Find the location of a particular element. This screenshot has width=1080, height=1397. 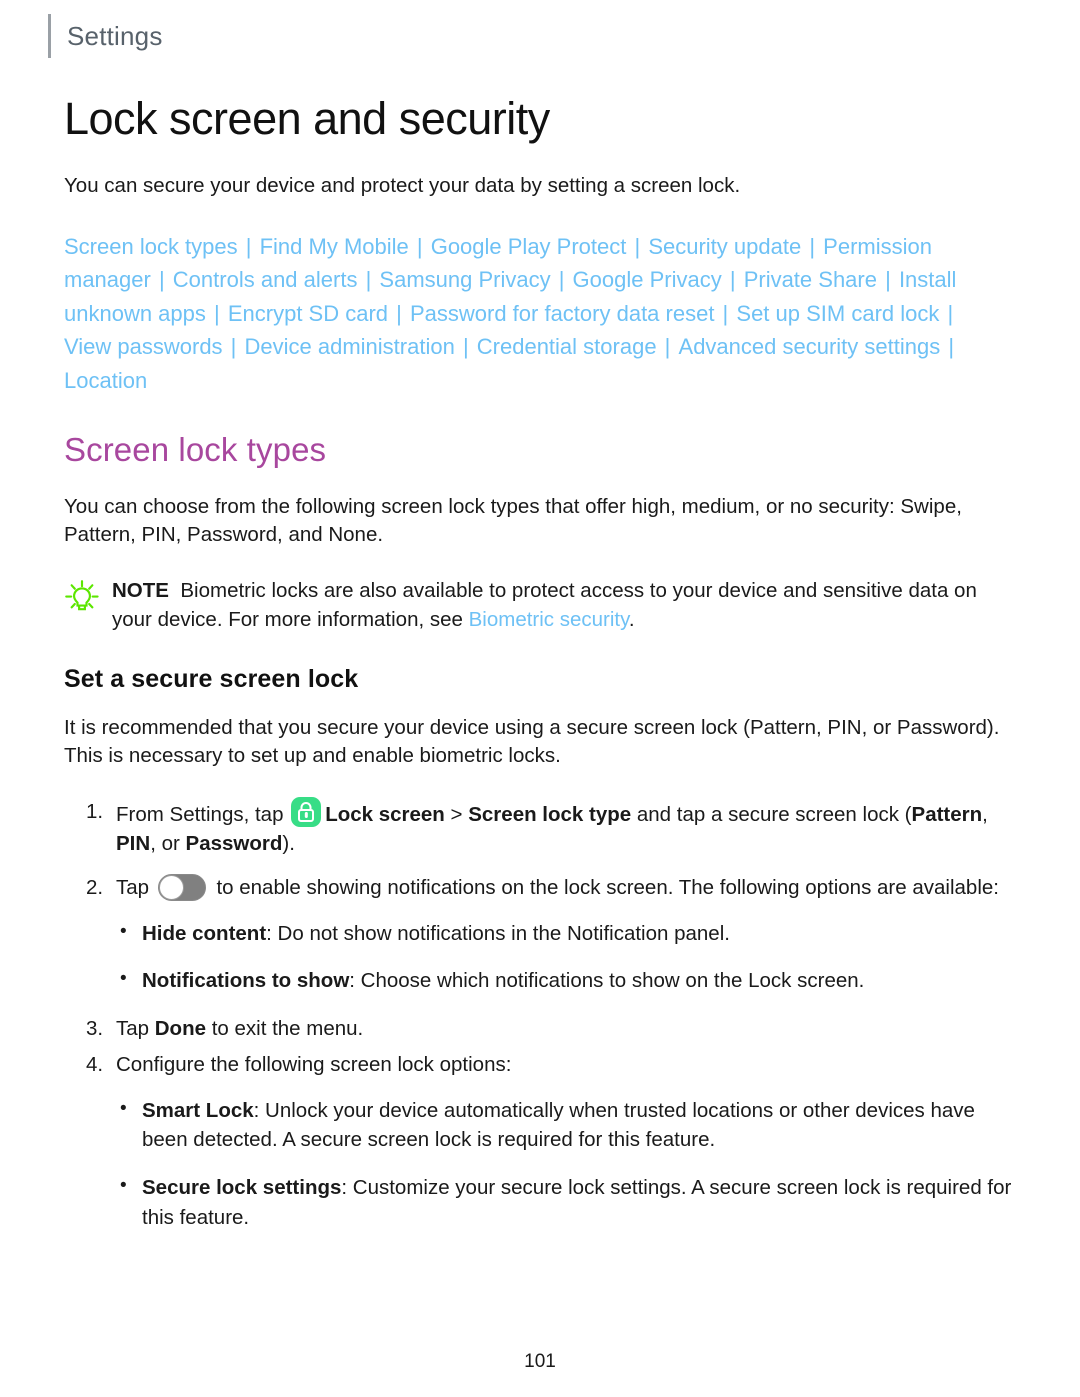

step3-bold-done: Done is located at coordinates (180, 1029).